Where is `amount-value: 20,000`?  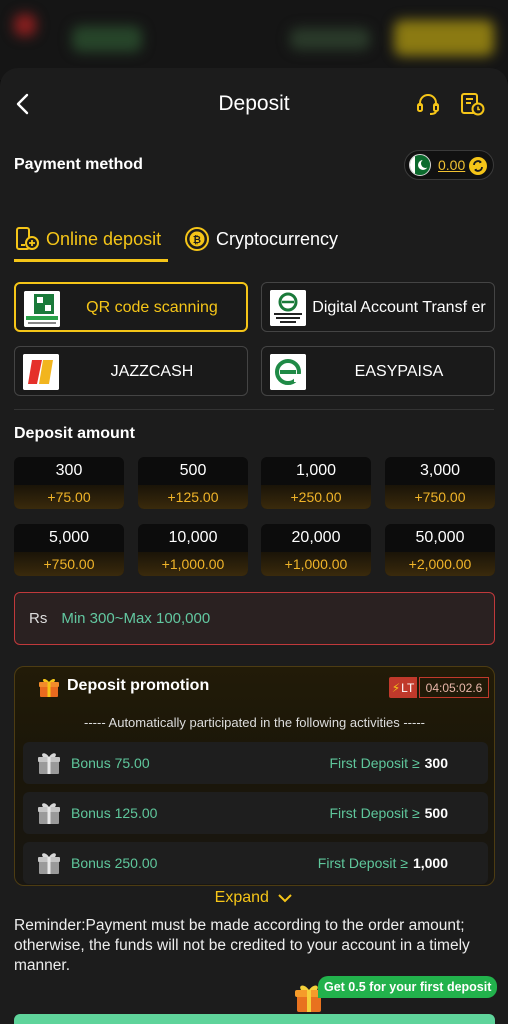
amount-value: 20,000 is located at coordinates (316, 537).